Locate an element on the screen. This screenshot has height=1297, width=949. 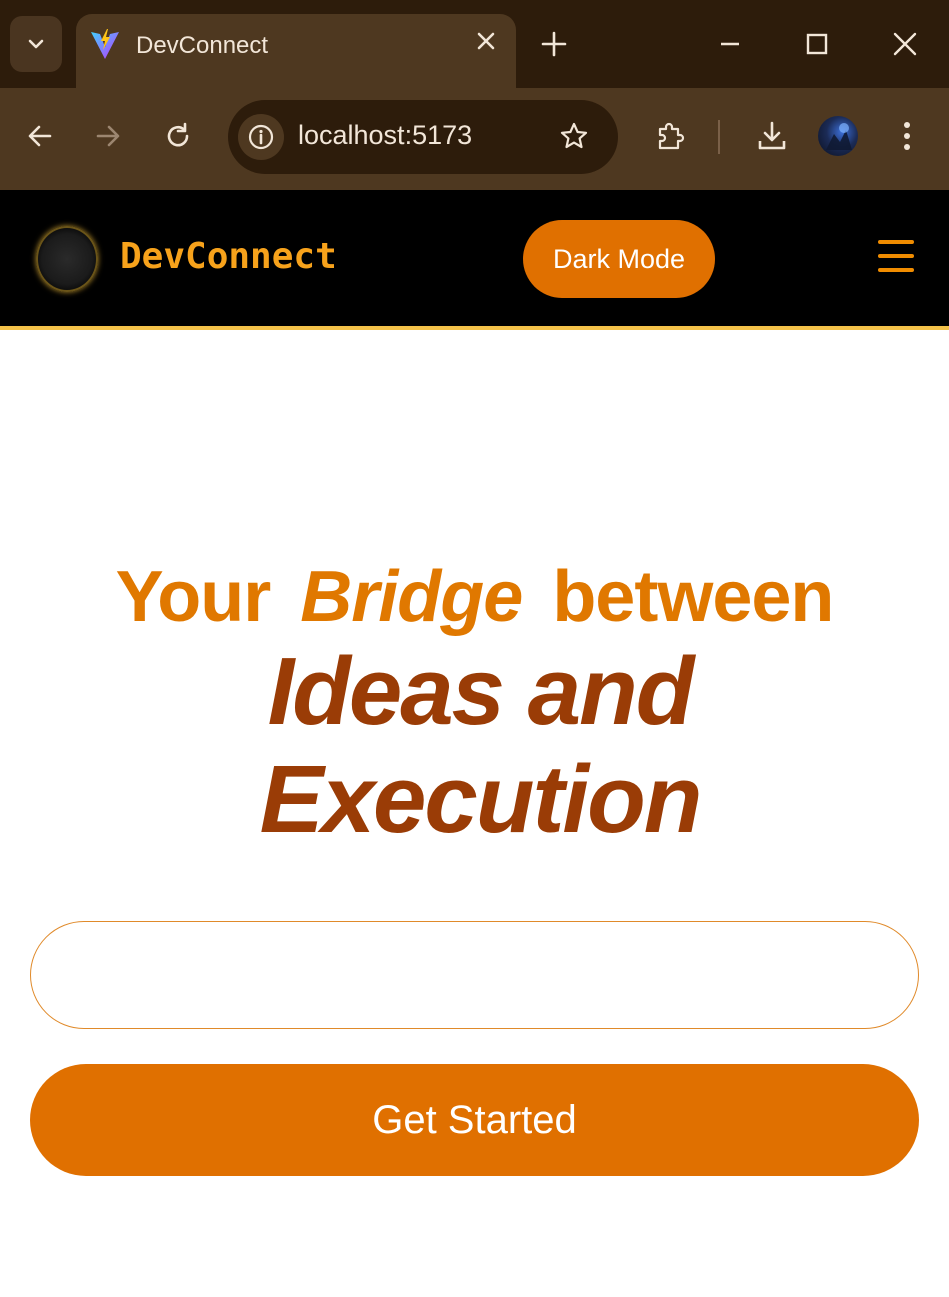
downloads-button is located at coordinates (772, 136).